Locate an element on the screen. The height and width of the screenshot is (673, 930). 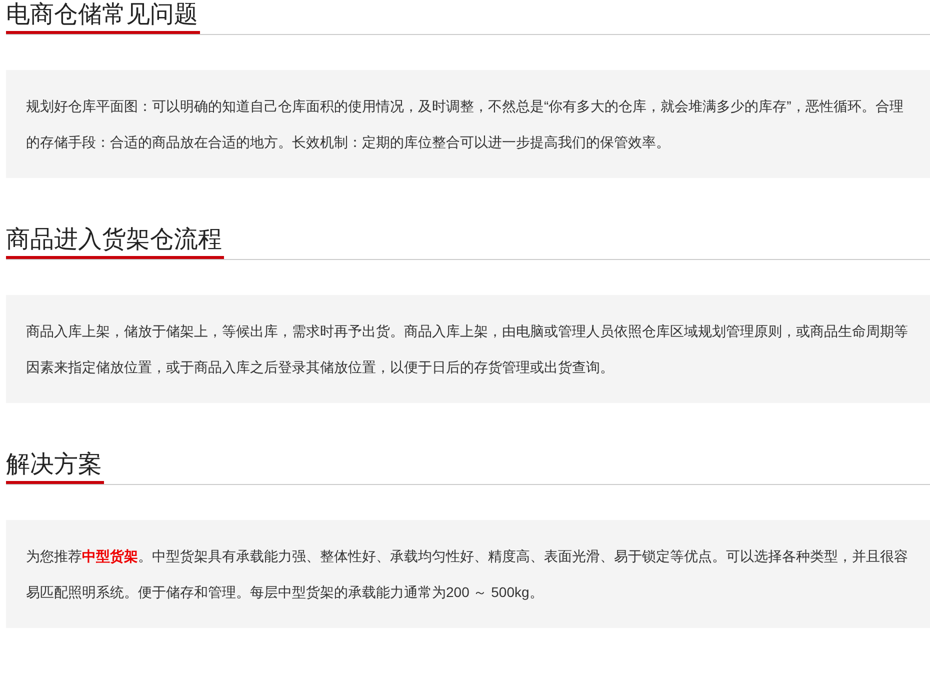
section-heading: 商品进入货架仓流程 is located at coordinates (115, 242).